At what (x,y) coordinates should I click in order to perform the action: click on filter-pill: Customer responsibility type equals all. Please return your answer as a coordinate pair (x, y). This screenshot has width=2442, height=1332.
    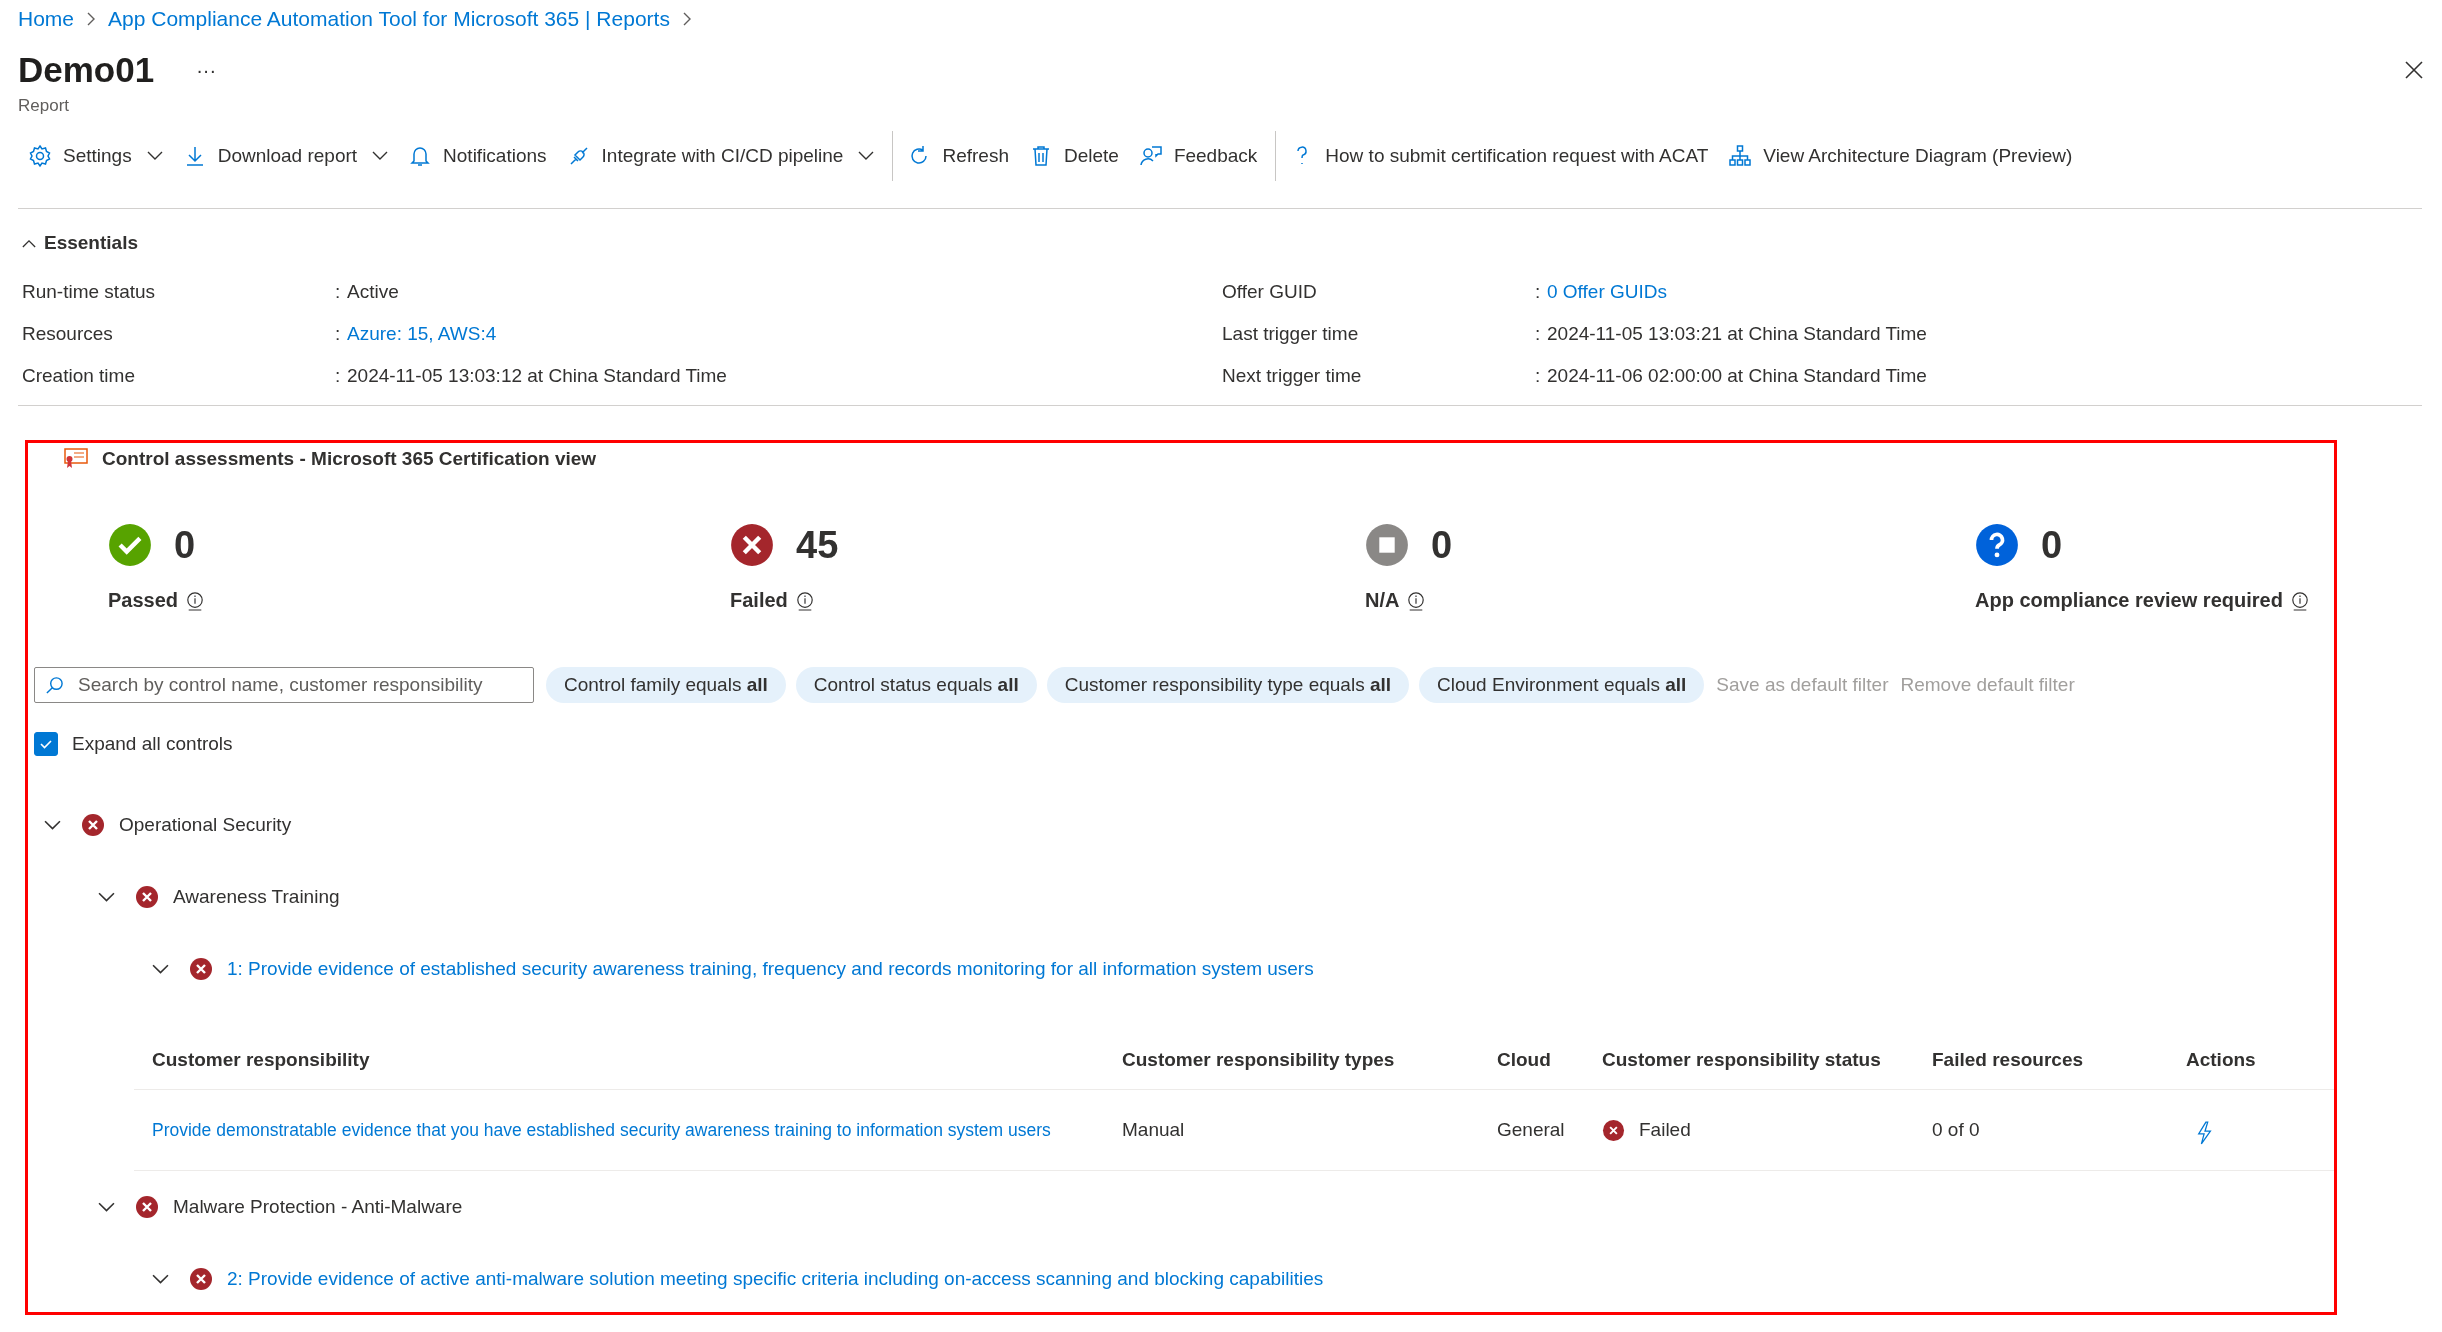
    Looking at the image, I should click on (1228, 685).